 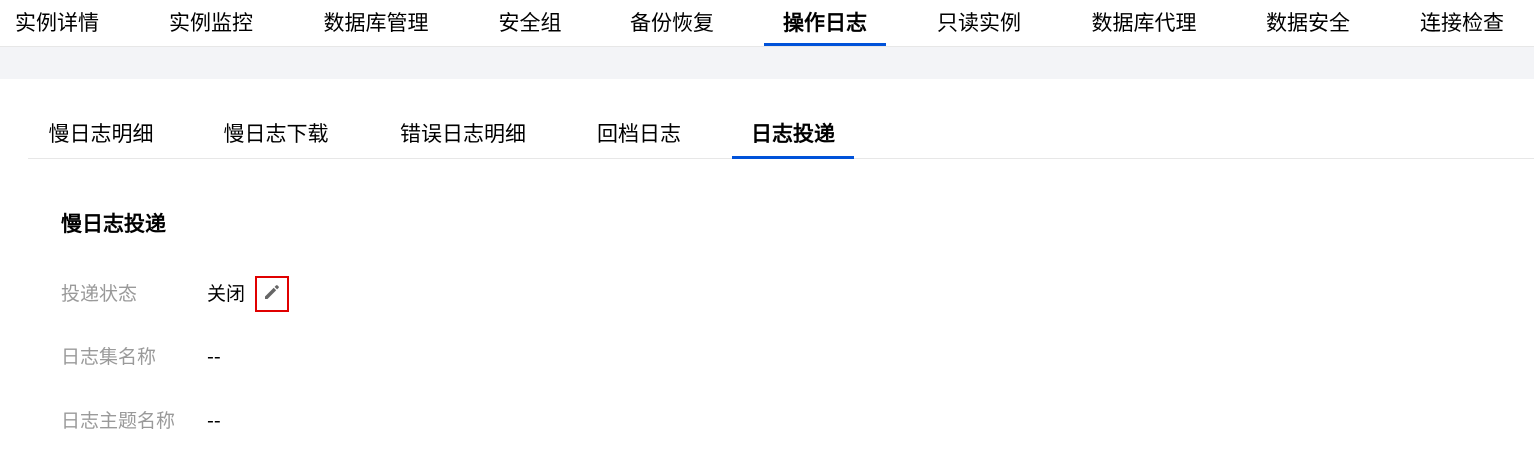 I want to click on active-subtab-indicator, so click(x=793, y=157).